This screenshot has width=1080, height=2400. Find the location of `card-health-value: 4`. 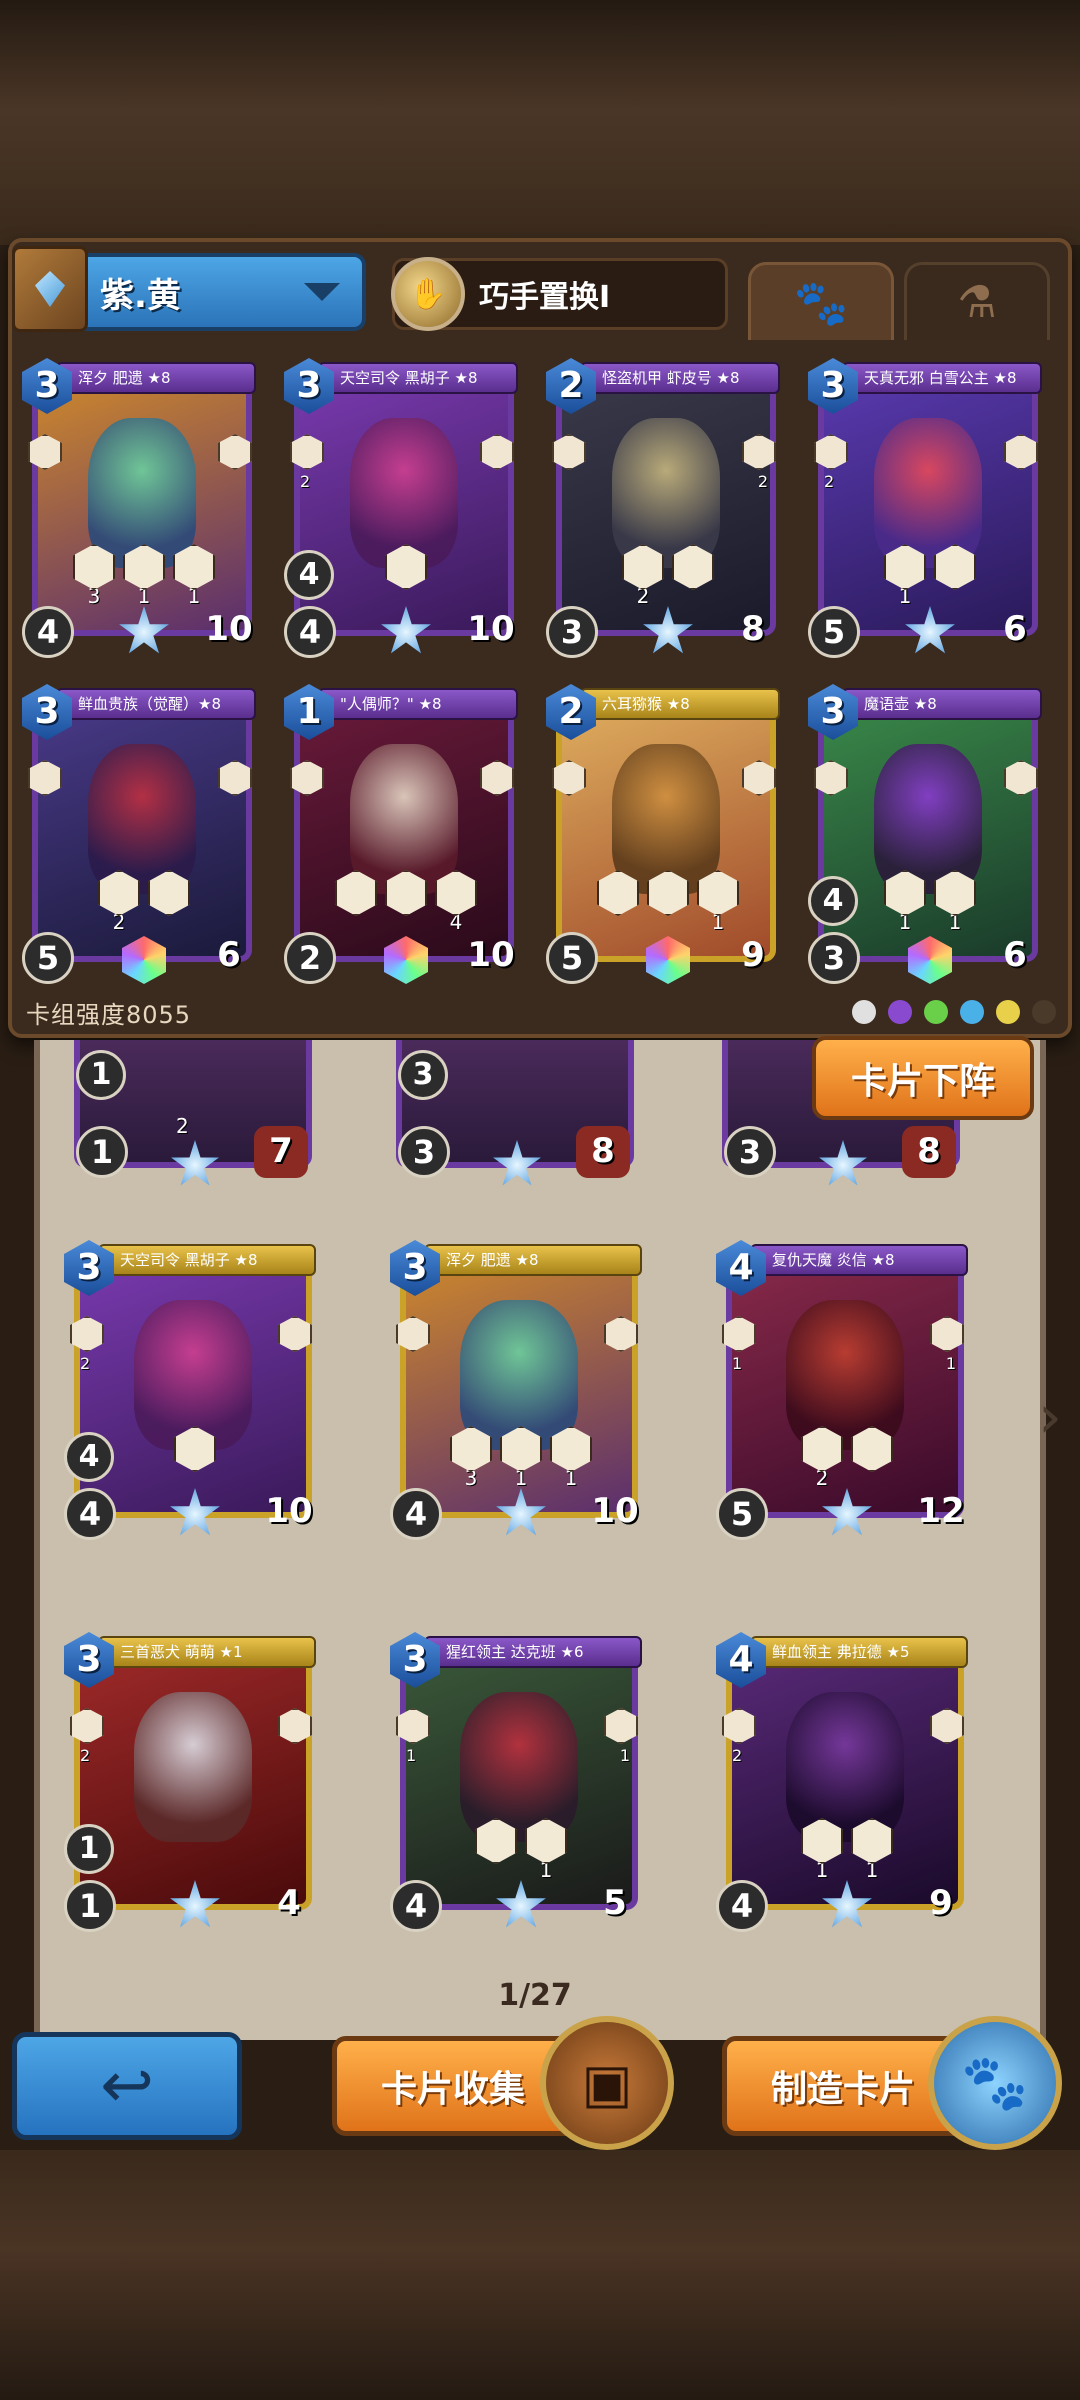

card-health-value: 4 is located at coordinates (289, 1903).